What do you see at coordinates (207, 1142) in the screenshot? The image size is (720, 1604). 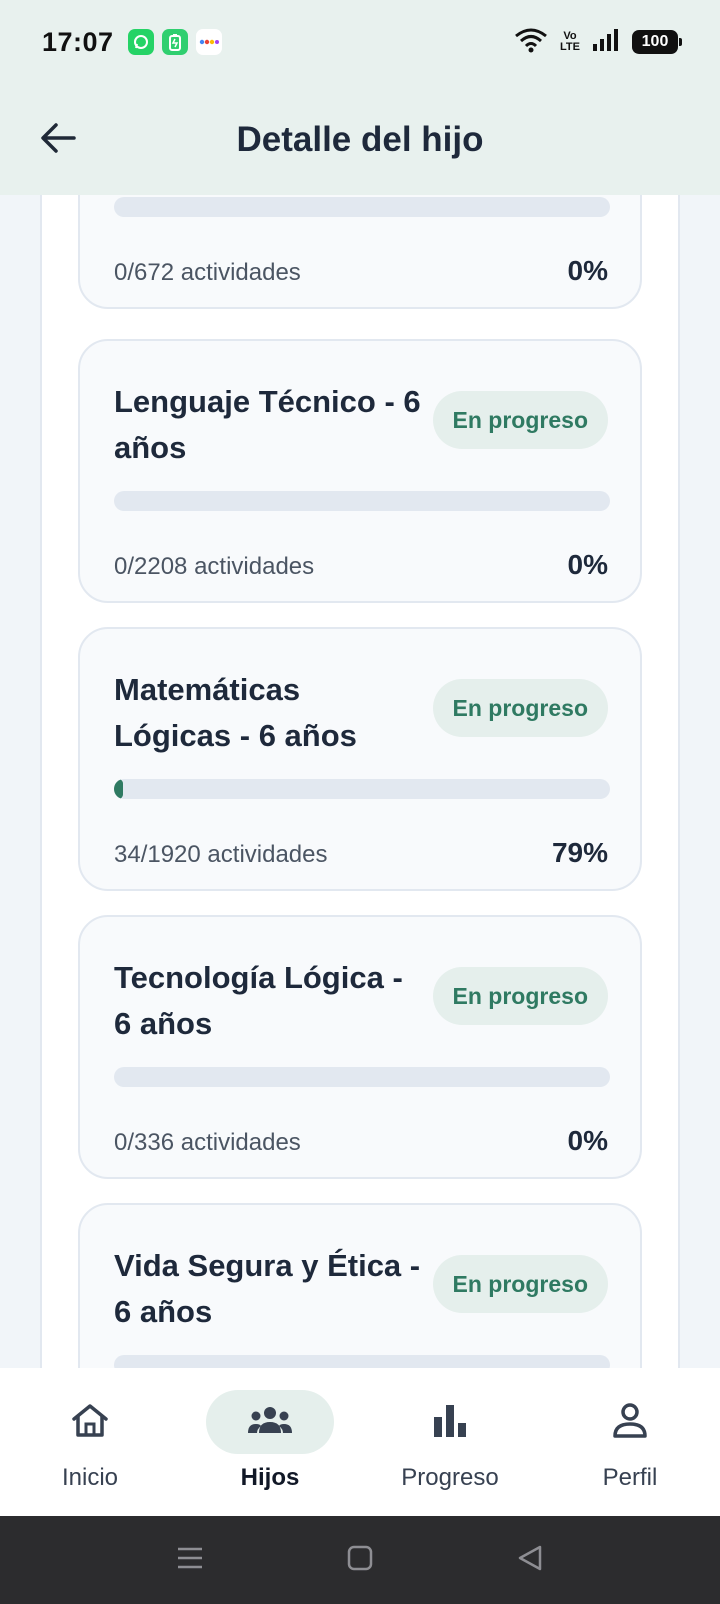 I see `activities-count: 0/336 actividades` at bounding box center [207, 1142].